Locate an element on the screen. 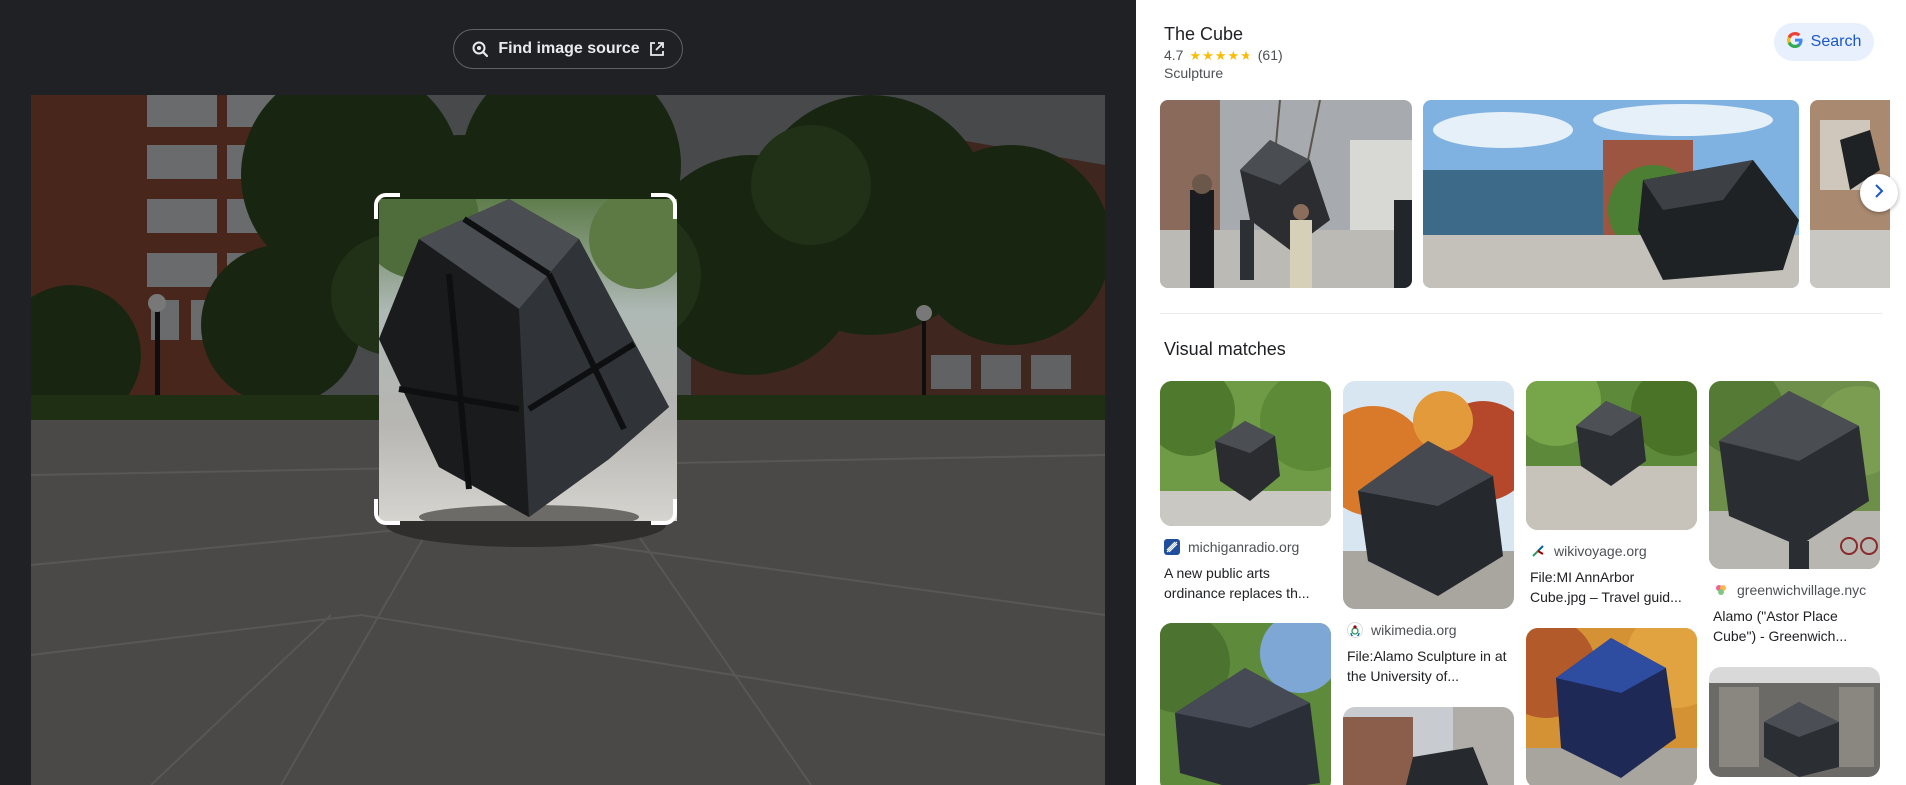  review-count: (61) is located at coordinates (1270, 55).